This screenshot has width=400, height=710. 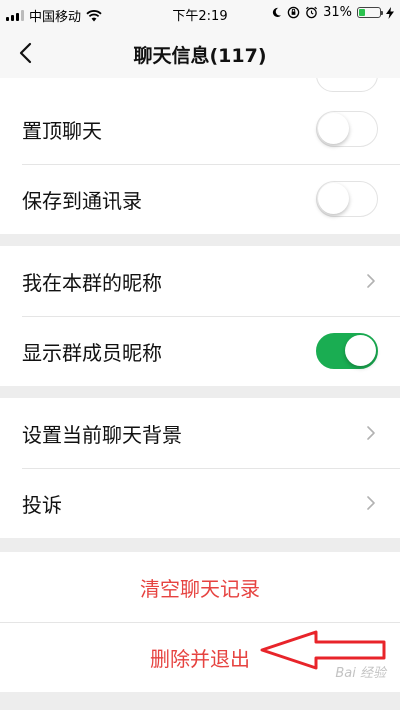 I want to click on delete-and-exit-label: 删除并退出, so click(x=200, y=658).